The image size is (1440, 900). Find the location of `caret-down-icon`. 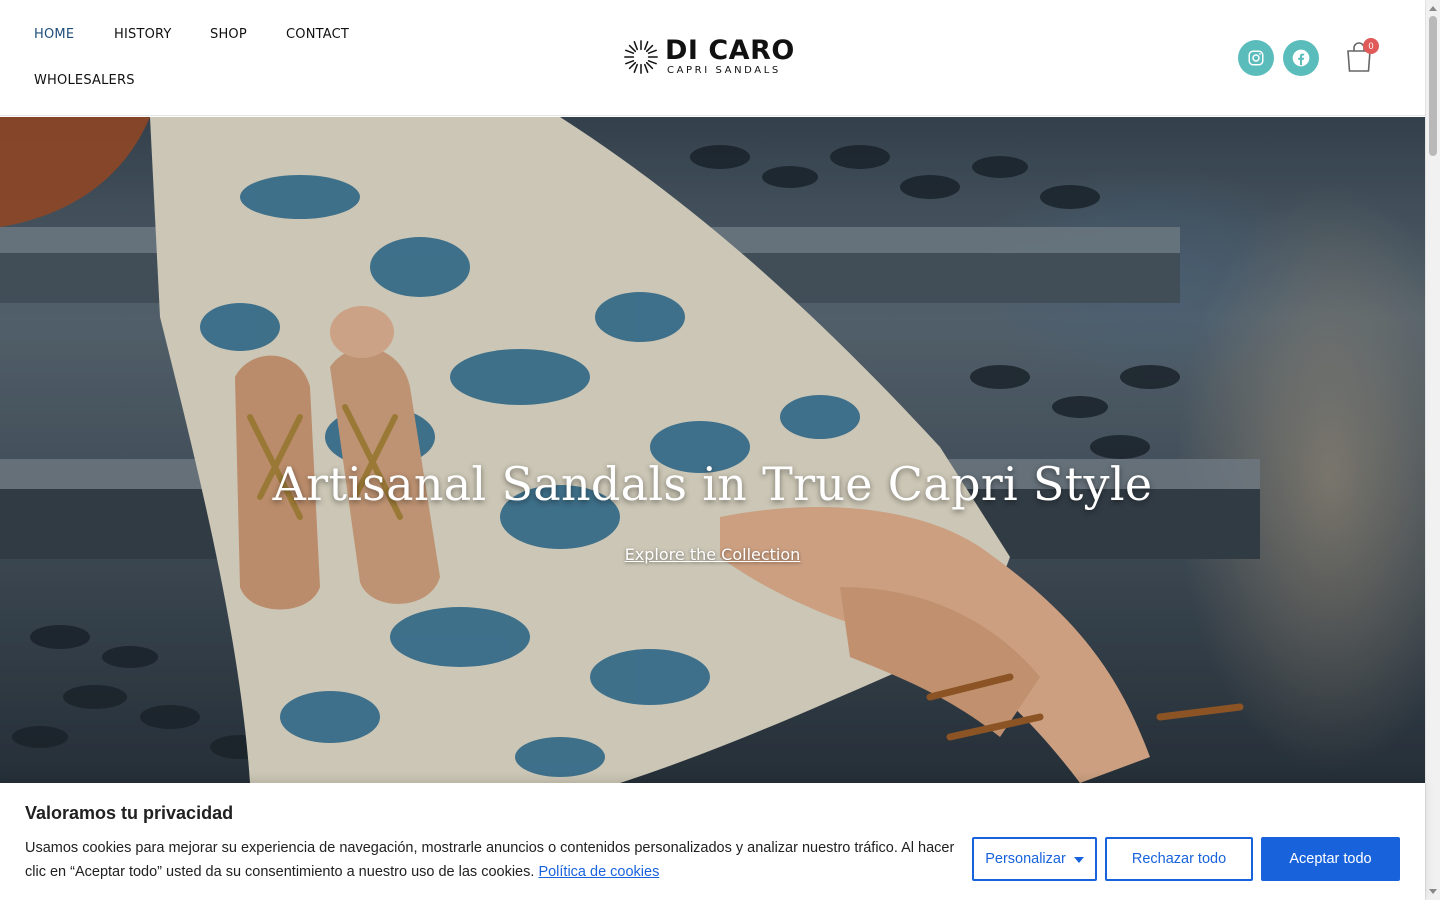

caret-down-icon is located at coordinates (1078, 860).